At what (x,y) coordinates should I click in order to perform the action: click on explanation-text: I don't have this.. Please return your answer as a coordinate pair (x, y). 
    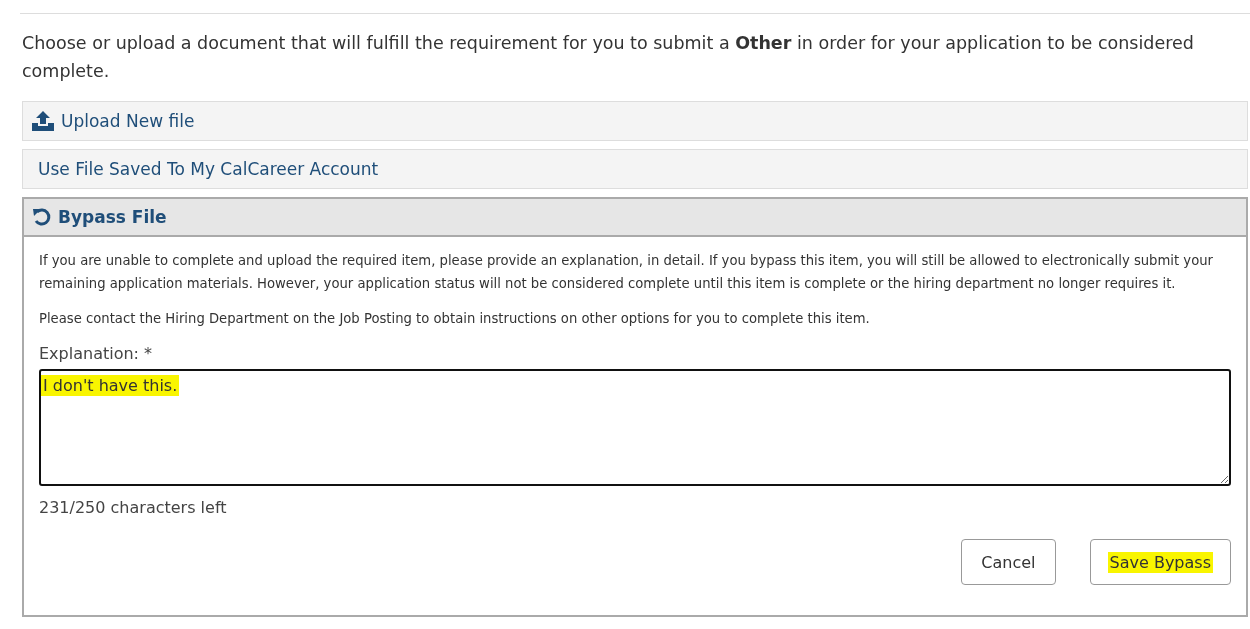
    Looking at the image, I should click on (110, 385).